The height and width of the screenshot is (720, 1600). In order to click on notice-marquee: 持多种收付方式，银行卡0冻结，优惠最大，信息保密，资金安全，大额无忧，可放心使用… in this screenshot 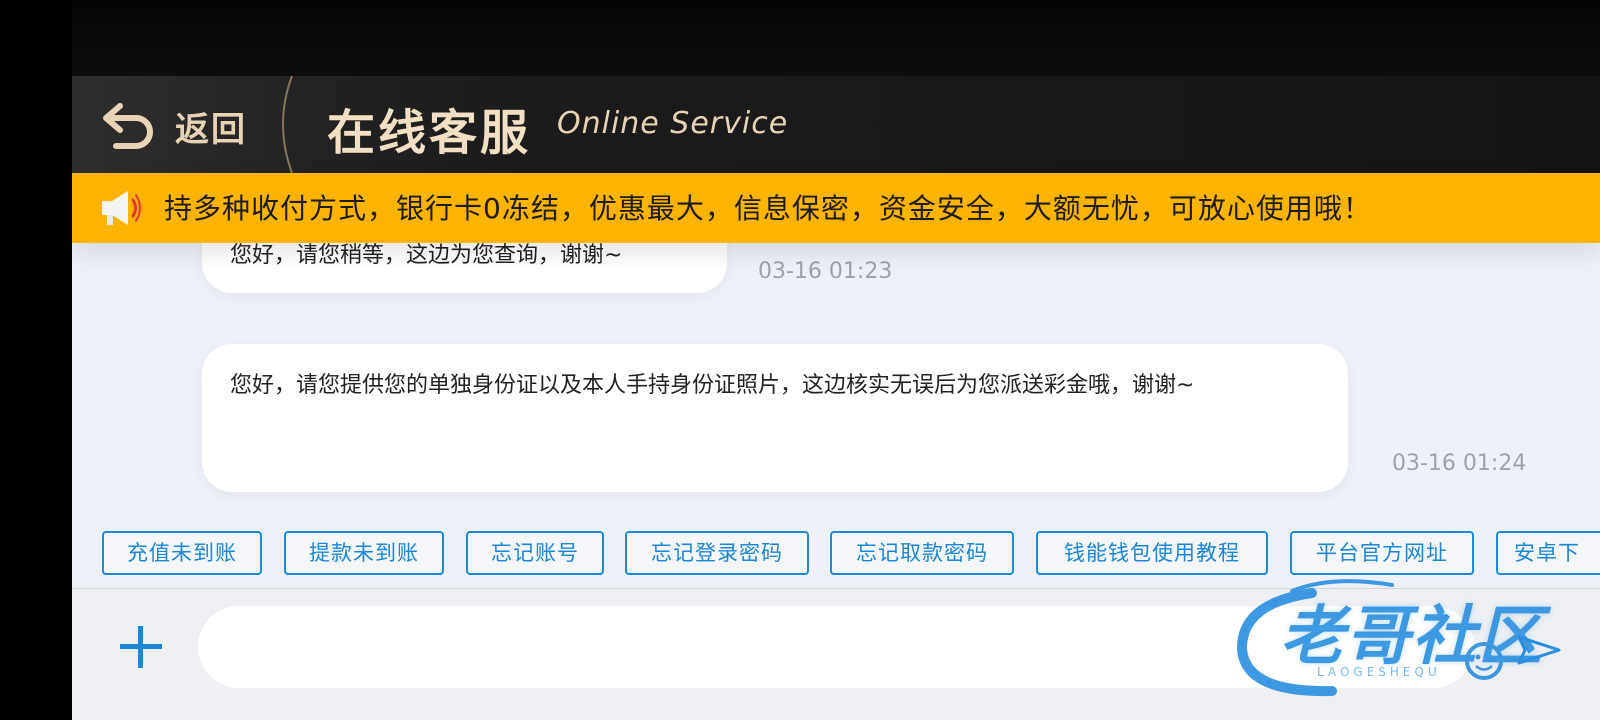, I will do `click(768, 208)`.